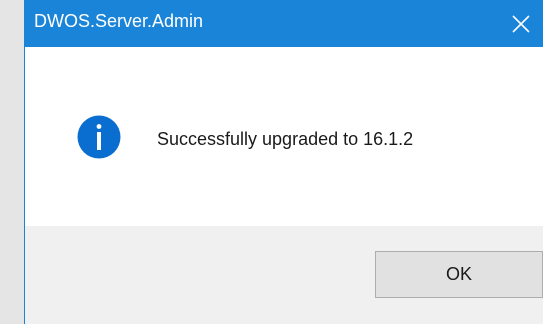  What do you see at coordinates (99, 137) in the screenshot?
I see `info-icon` at bounding box center [99, 137].